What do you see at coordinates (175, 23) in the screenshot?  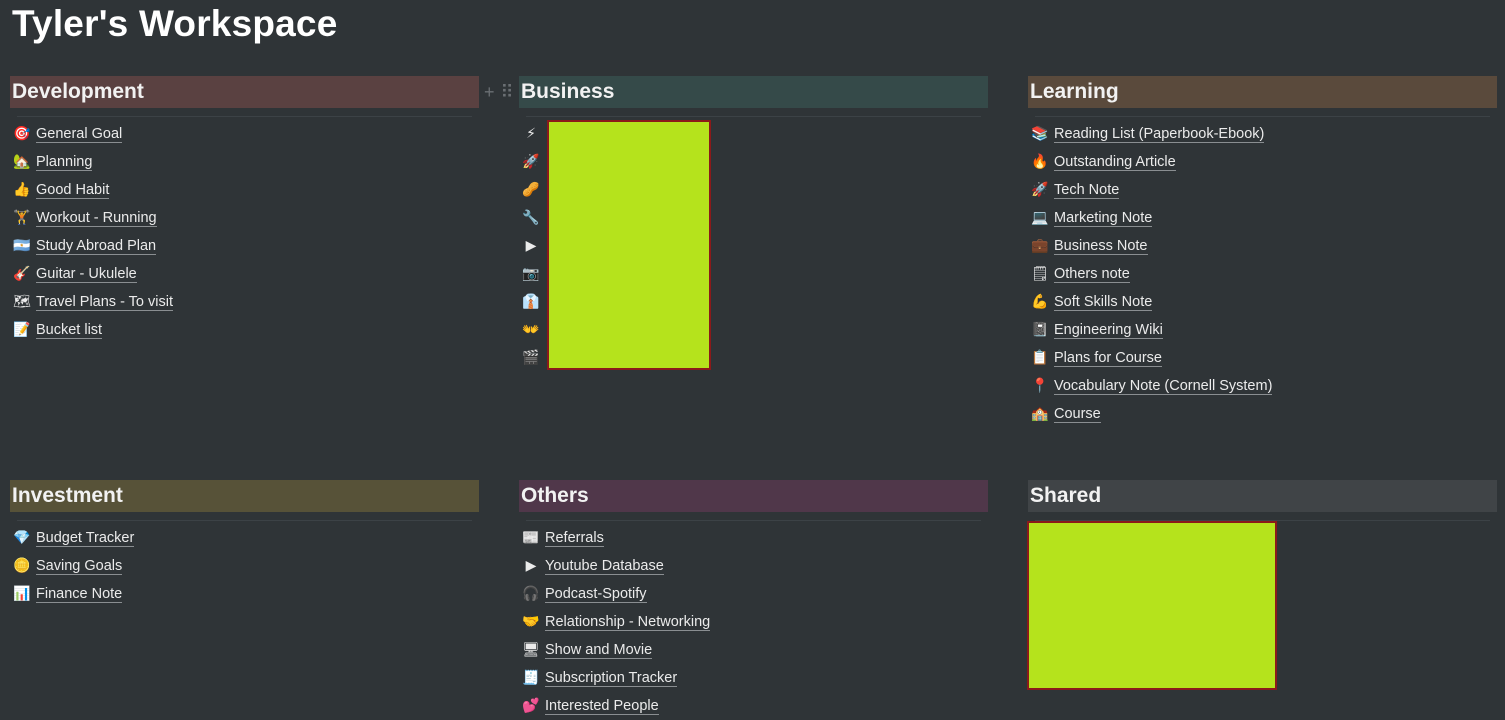 I see `page-title: Tyler's Workspace` at bounding box center [175, 23].